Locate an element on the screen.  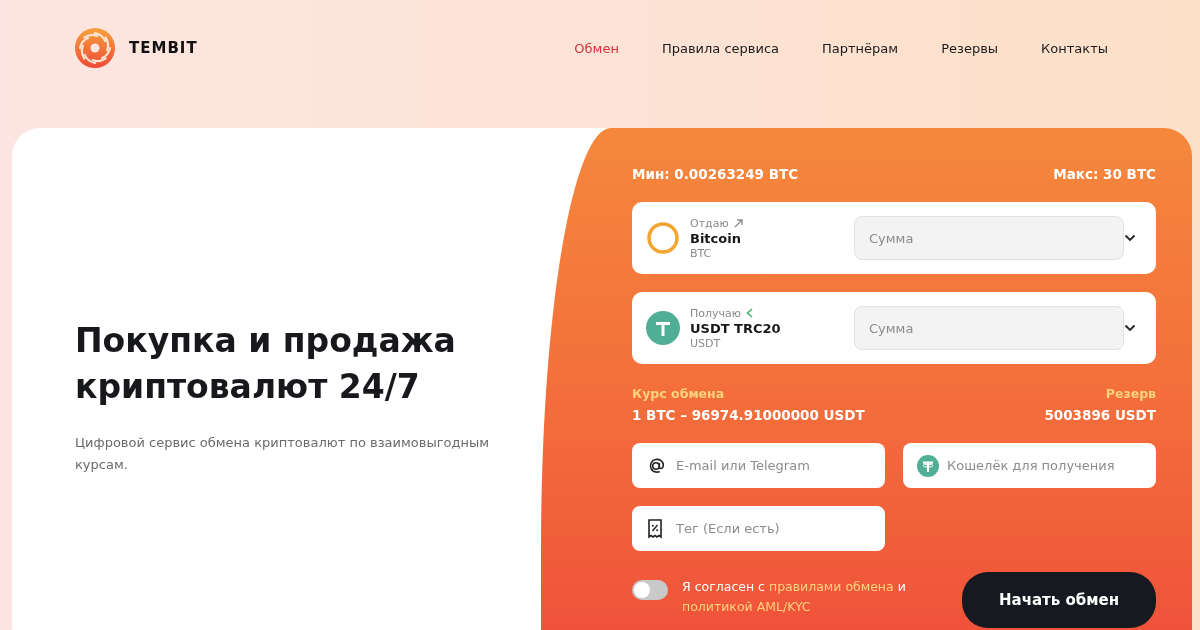
currency-ticker: BTC is located at coordinates (701, 253).